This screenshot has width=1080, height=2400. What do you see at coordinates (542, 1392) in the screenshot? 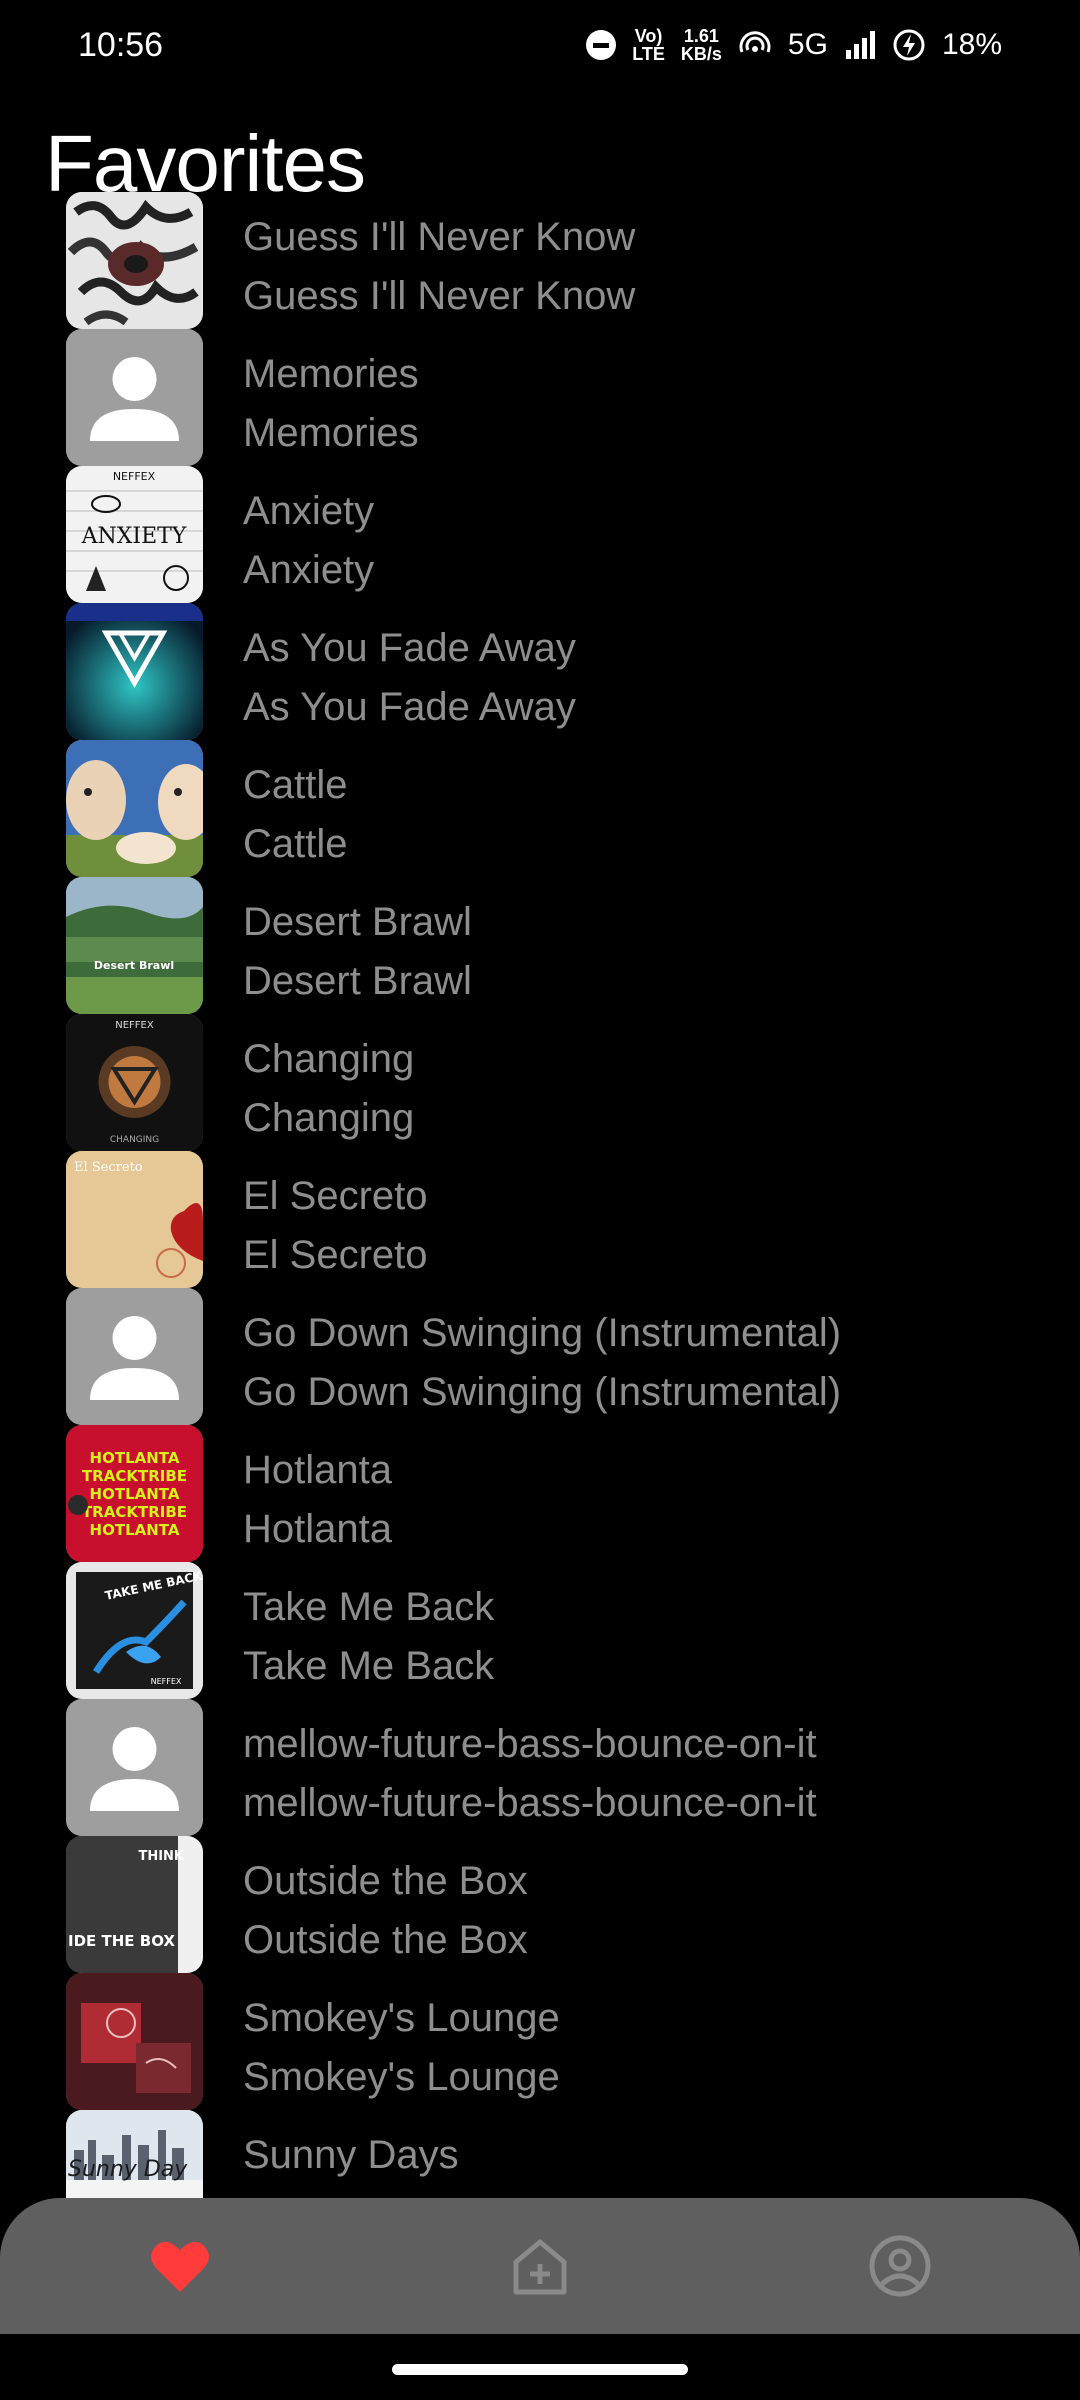
I see `song-artist: Go Down Swinging (Instrumental)` at bounding box center [542, 1392].